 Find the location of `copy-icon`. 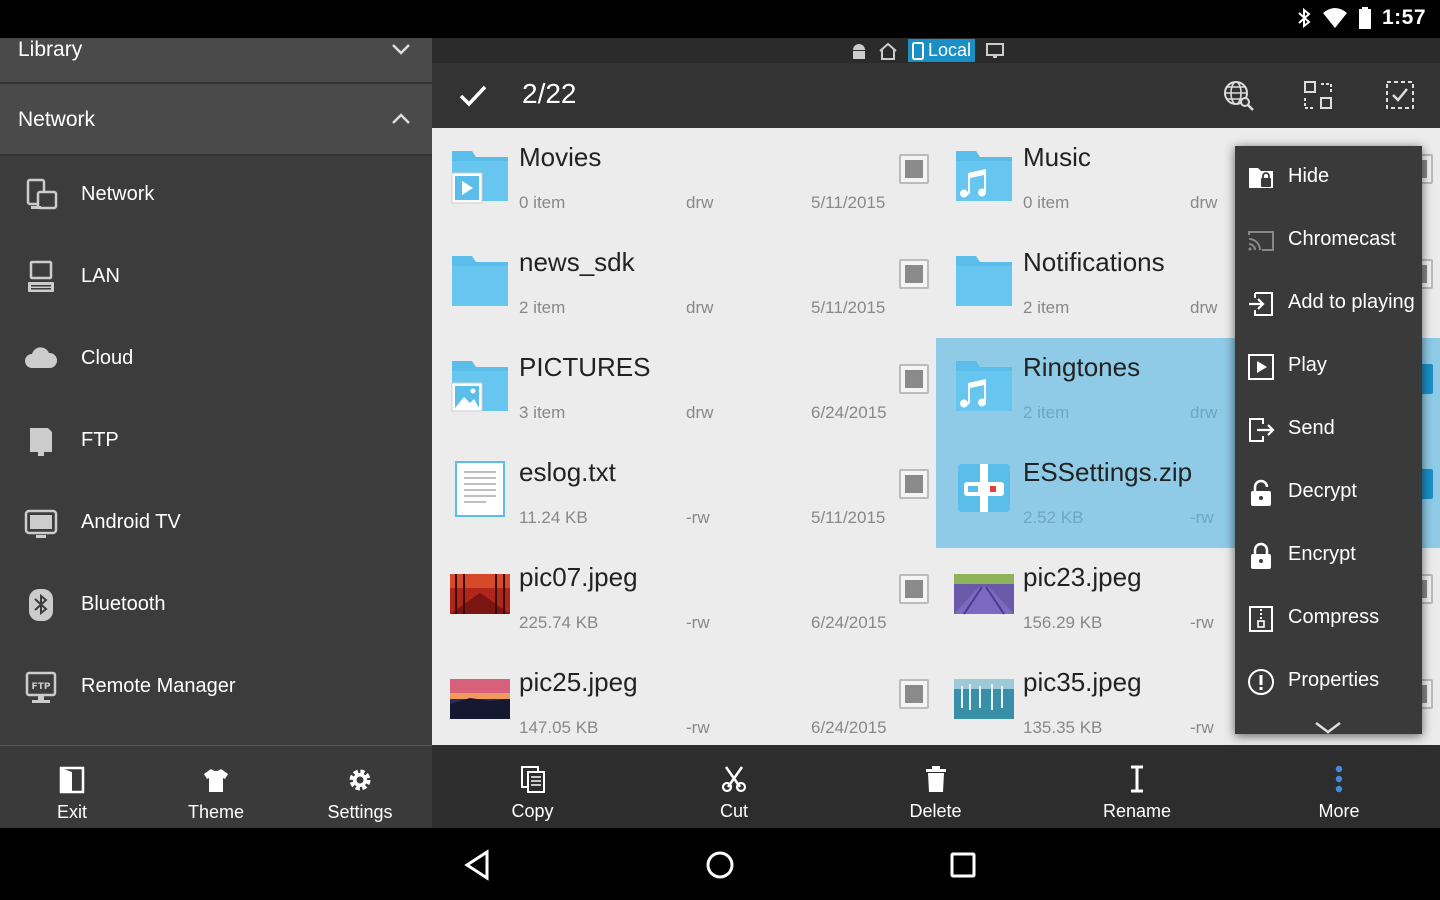

copy-icon is located at coordinates (532, 779).